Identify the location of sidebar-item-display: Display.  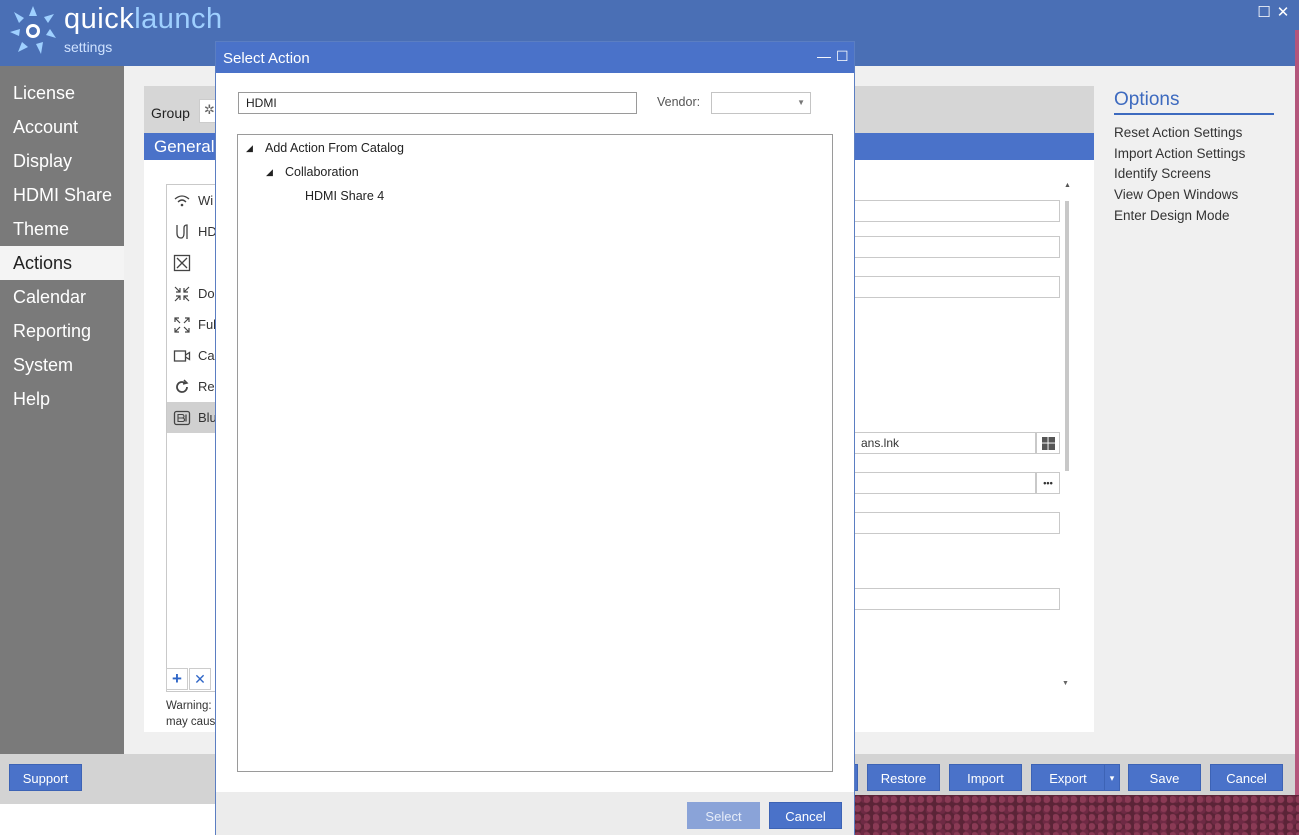
(62, 161).